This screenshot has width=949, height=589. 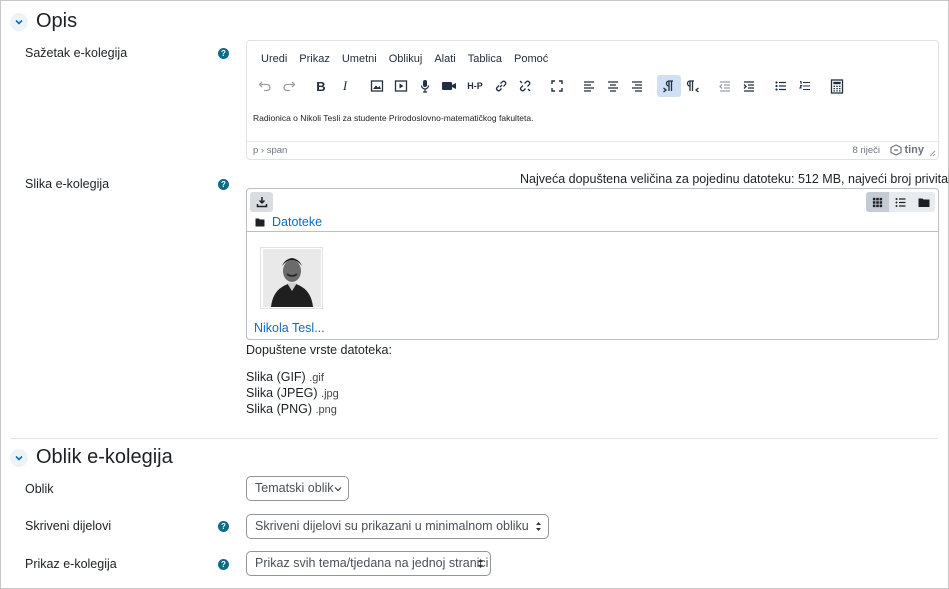 What do you see at coordinates (805, 86) in the screenshot?
I see `numbered-list-icon` at bounding box center [805, 86].